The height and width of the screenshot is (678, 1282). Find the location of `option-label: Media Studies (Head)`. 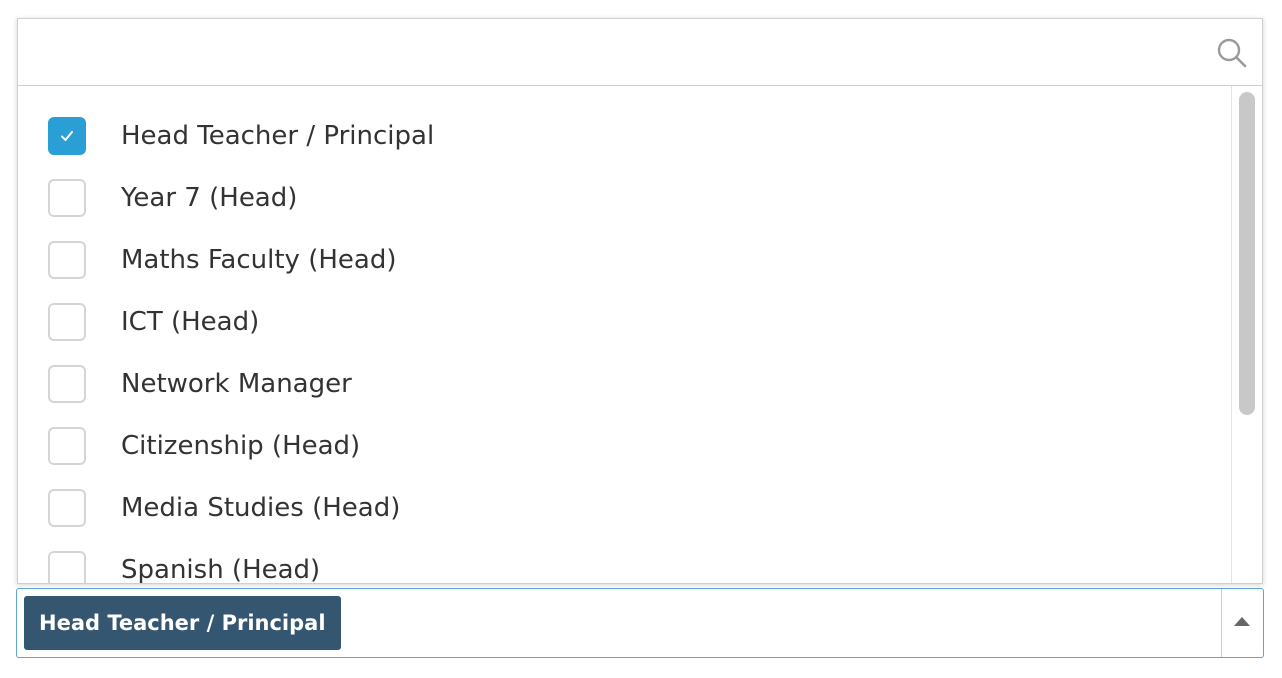

option-label: Media Studies (Head) is located at coordinates (261, 508).